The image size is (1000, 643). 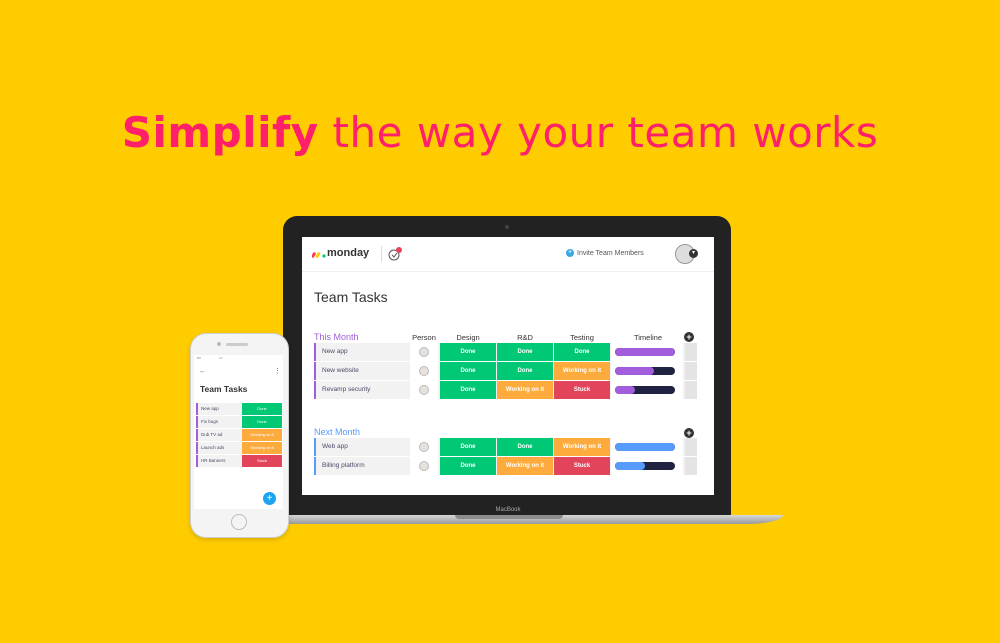 What do you see at coordinates (239, 522) in the screenshot?
I see `phone-home-button` at bounding box center [239, 522].